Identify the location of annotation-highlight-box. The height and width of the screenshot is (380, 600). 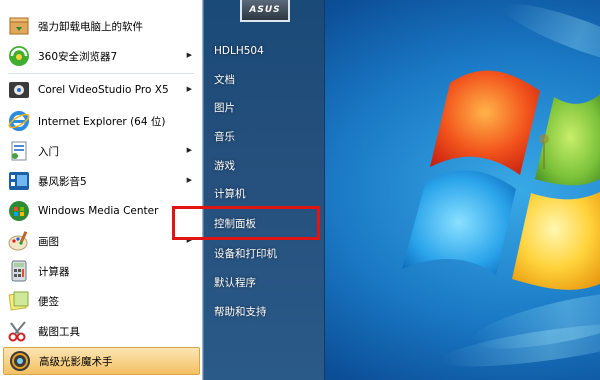
(246, 223).